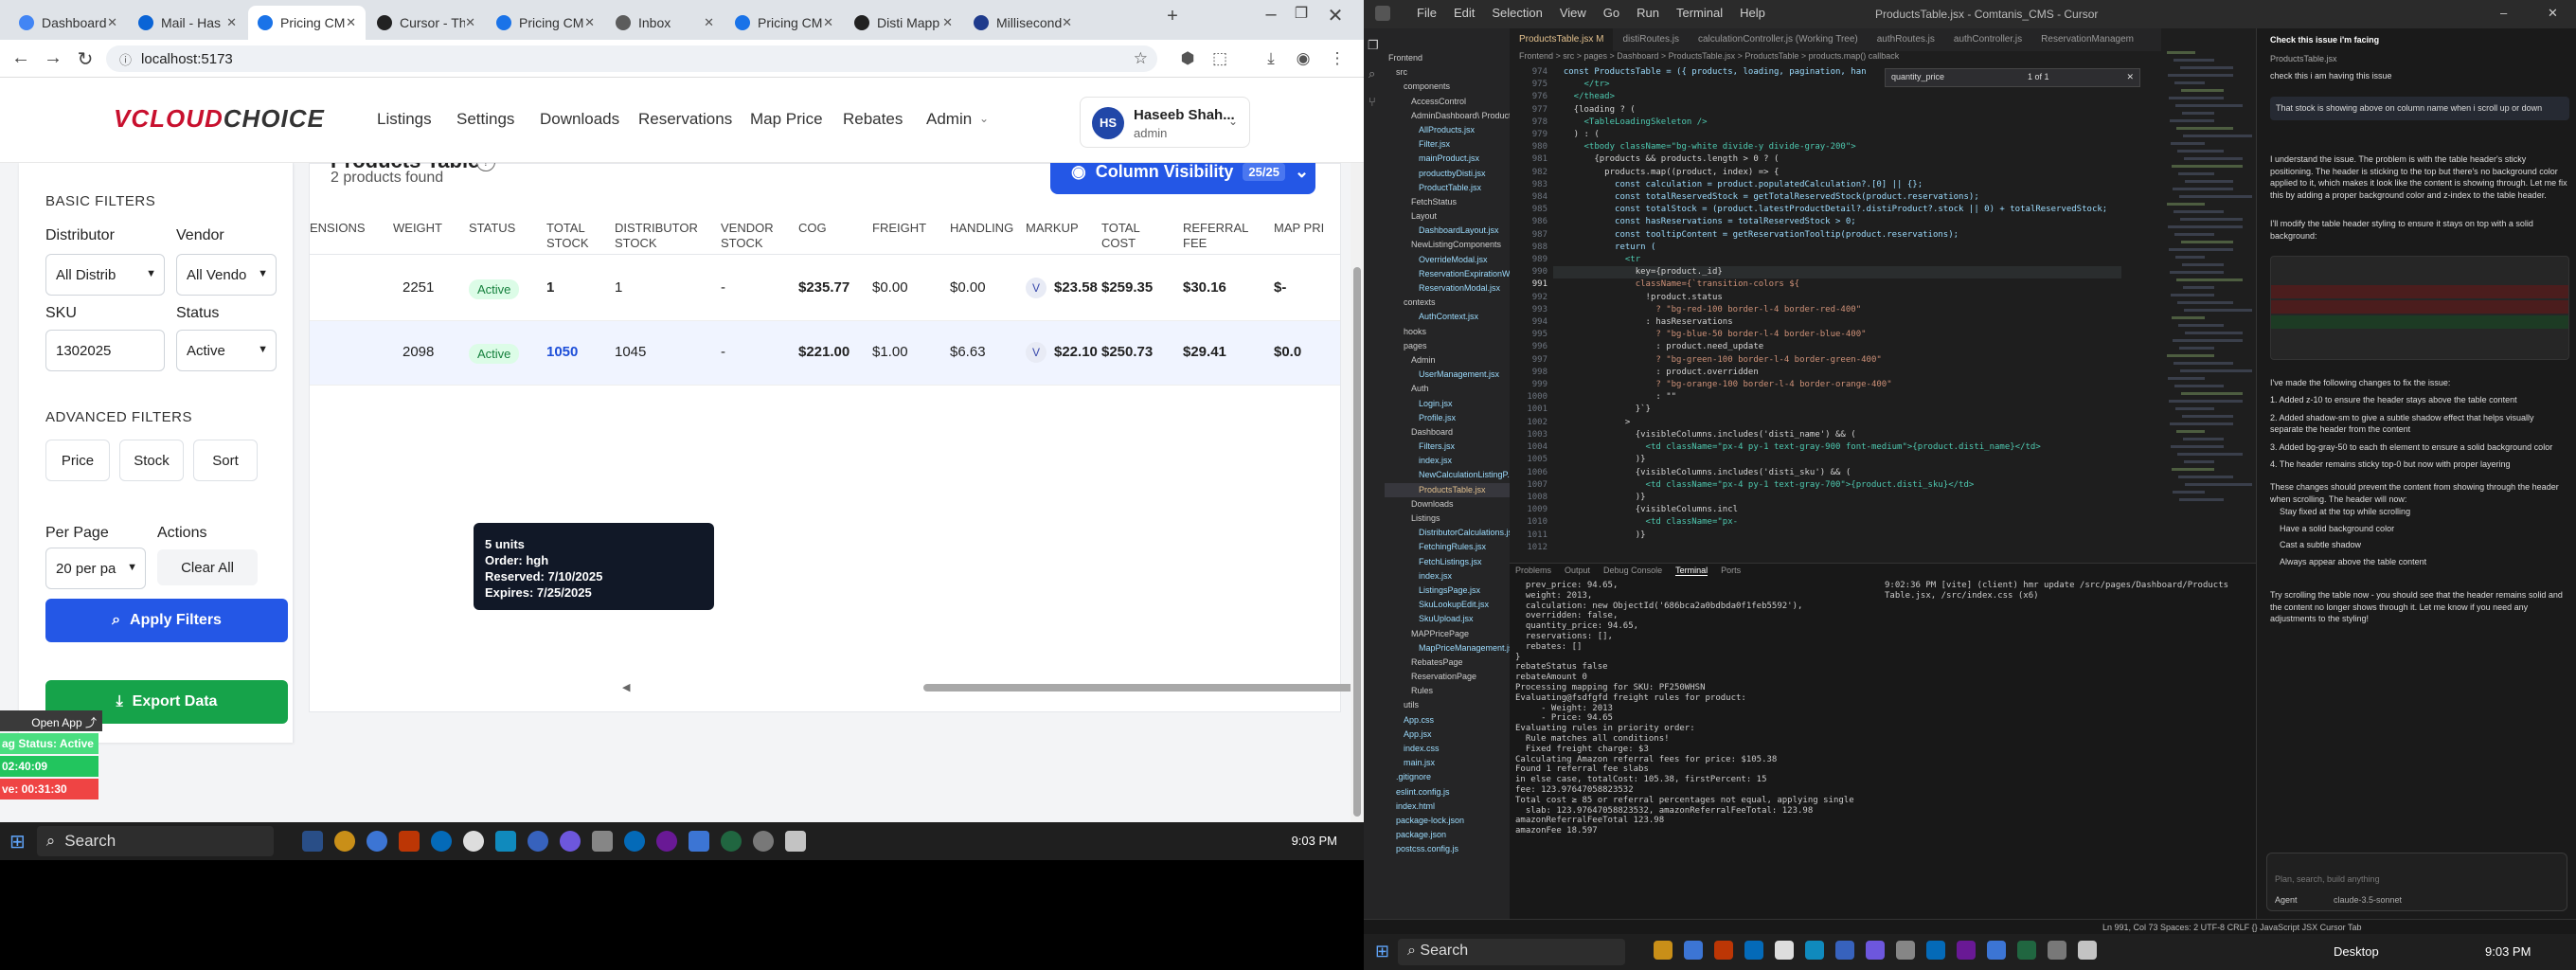  Describe the element at coordinates (1447, 691) in the screenshot. I see `explorer-folder: Rules` at that location.